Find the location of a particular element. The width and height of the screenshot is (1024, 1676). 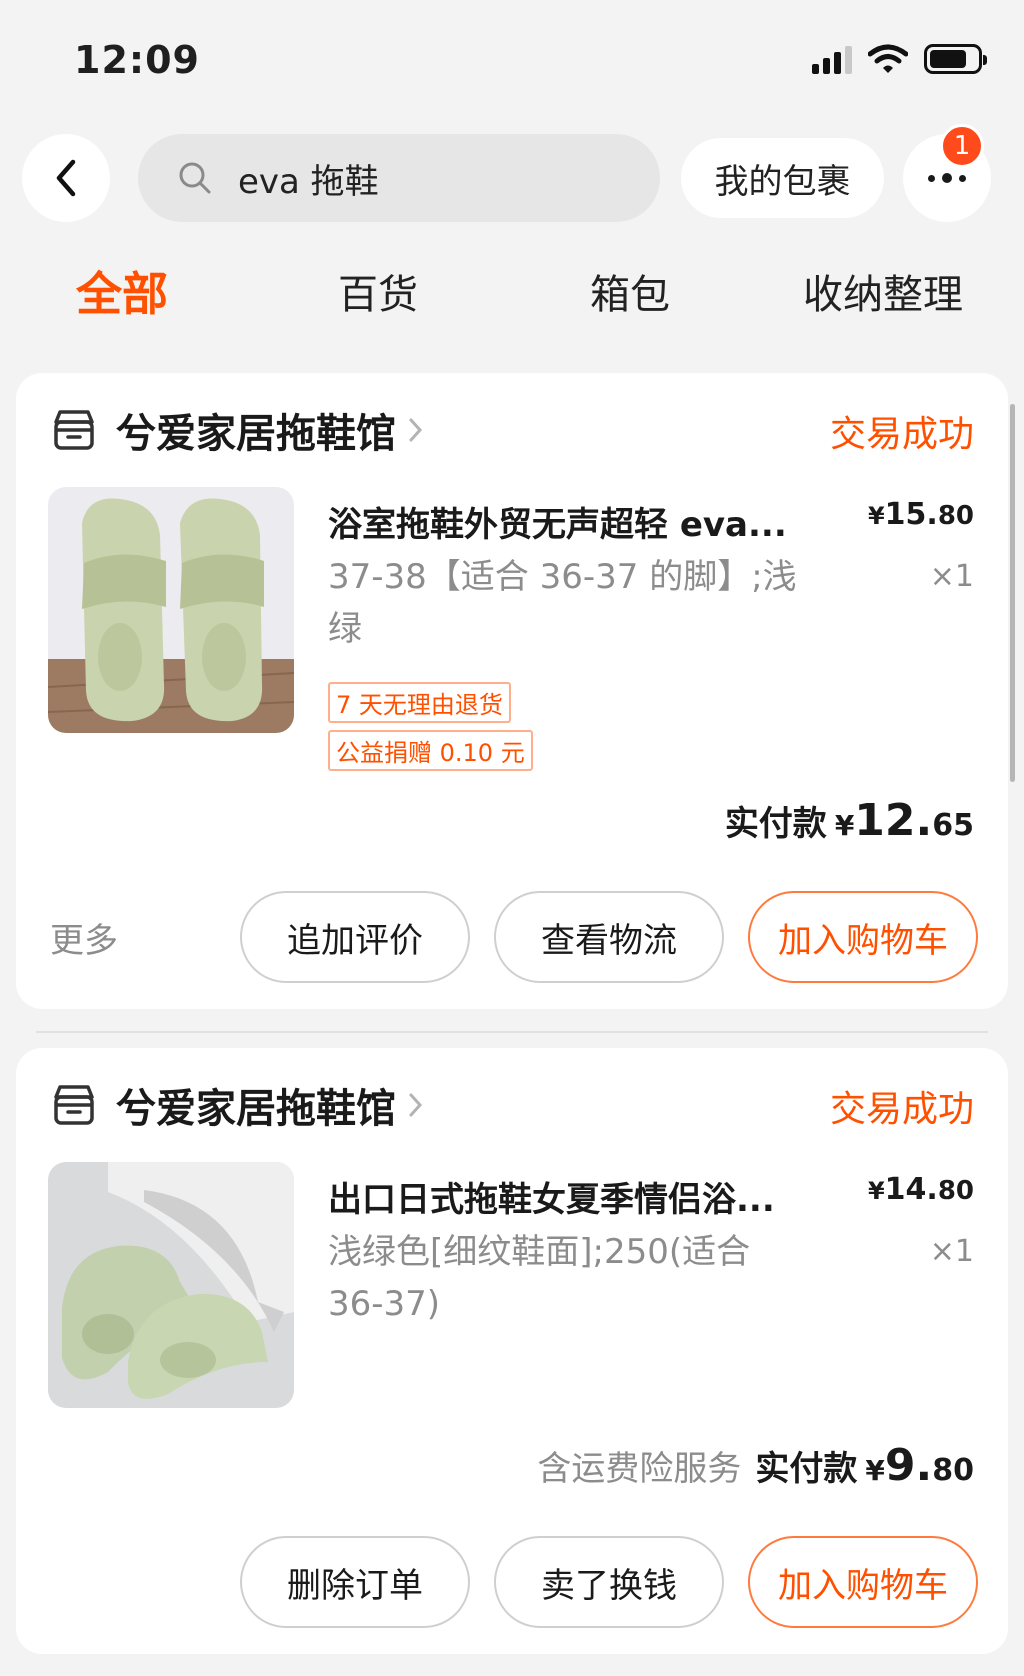

cellular-signal-icon is located at coordinates (832, 59).